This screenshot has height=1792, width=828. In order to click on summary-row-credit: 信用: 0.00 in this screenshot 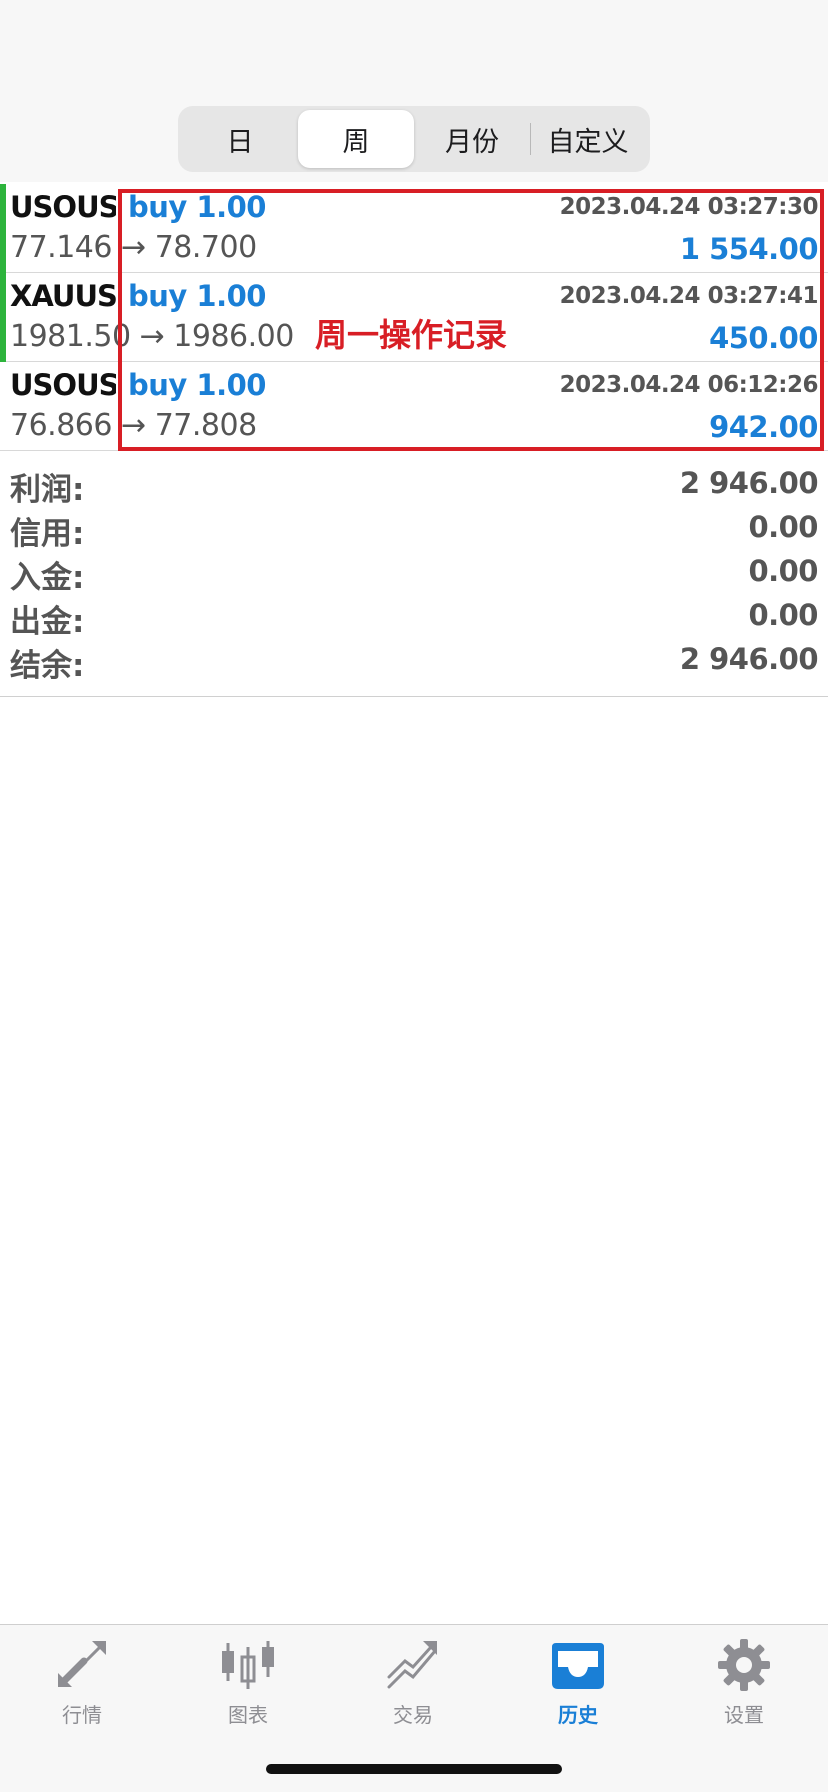, I will do `click(414, 529)`.